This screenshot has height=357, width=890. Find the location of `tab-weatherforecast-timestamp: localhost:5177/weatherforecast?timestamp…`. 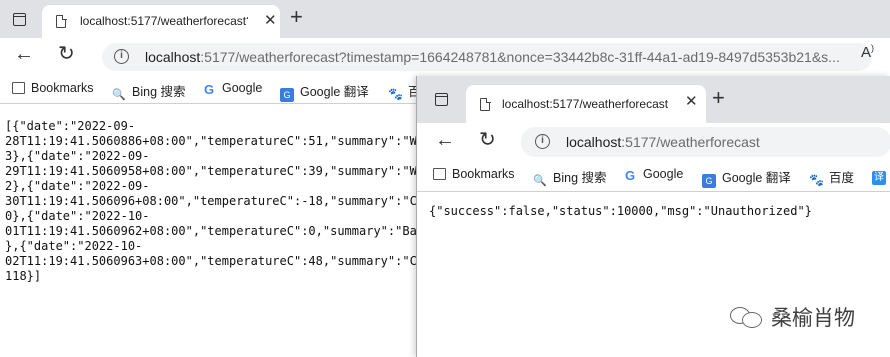

tab-weatherforecast-timestamp: localhost:5177/weatherforecast?timestamp… is located at coordinates (161, 21).